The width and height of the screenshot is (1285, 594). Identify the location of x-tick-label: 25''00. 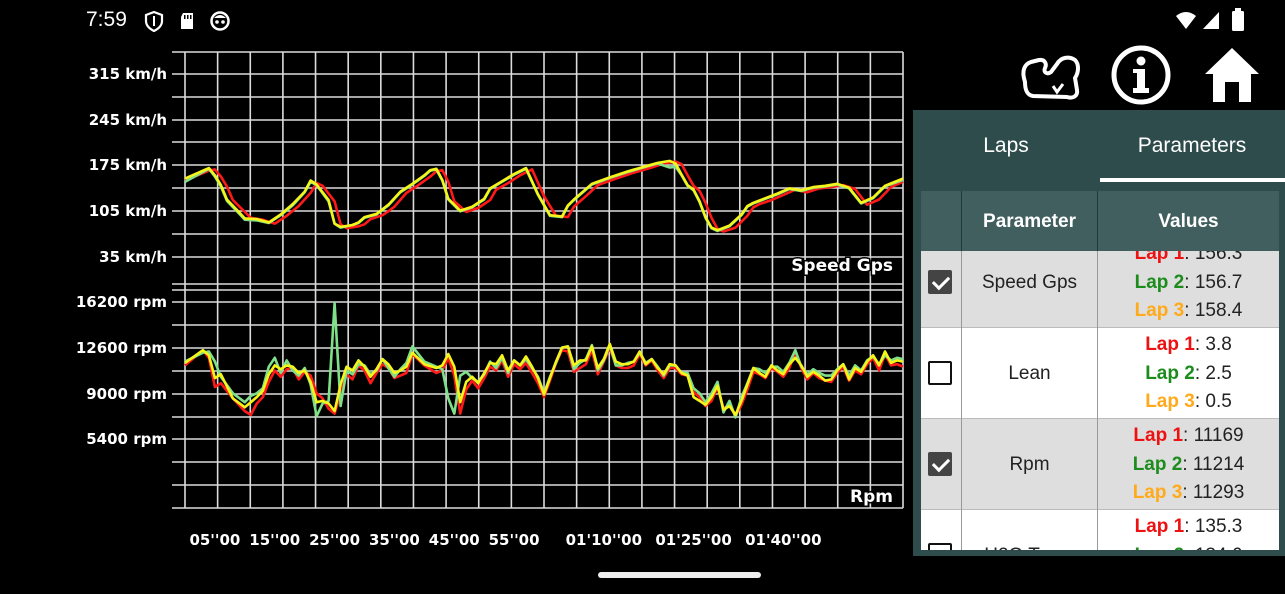
(334, 540).